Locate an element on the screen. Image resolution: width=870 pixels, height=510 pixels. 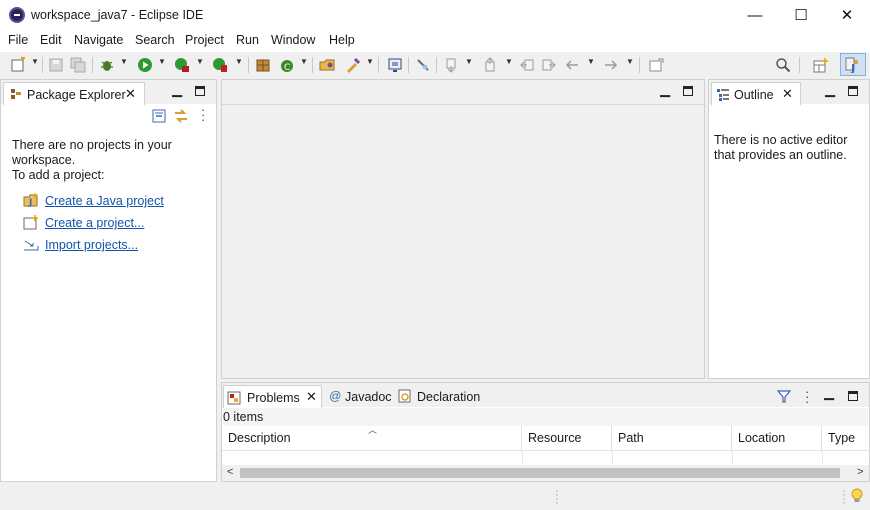
new-java-project-icon: J is located at coordinates (30, 200).